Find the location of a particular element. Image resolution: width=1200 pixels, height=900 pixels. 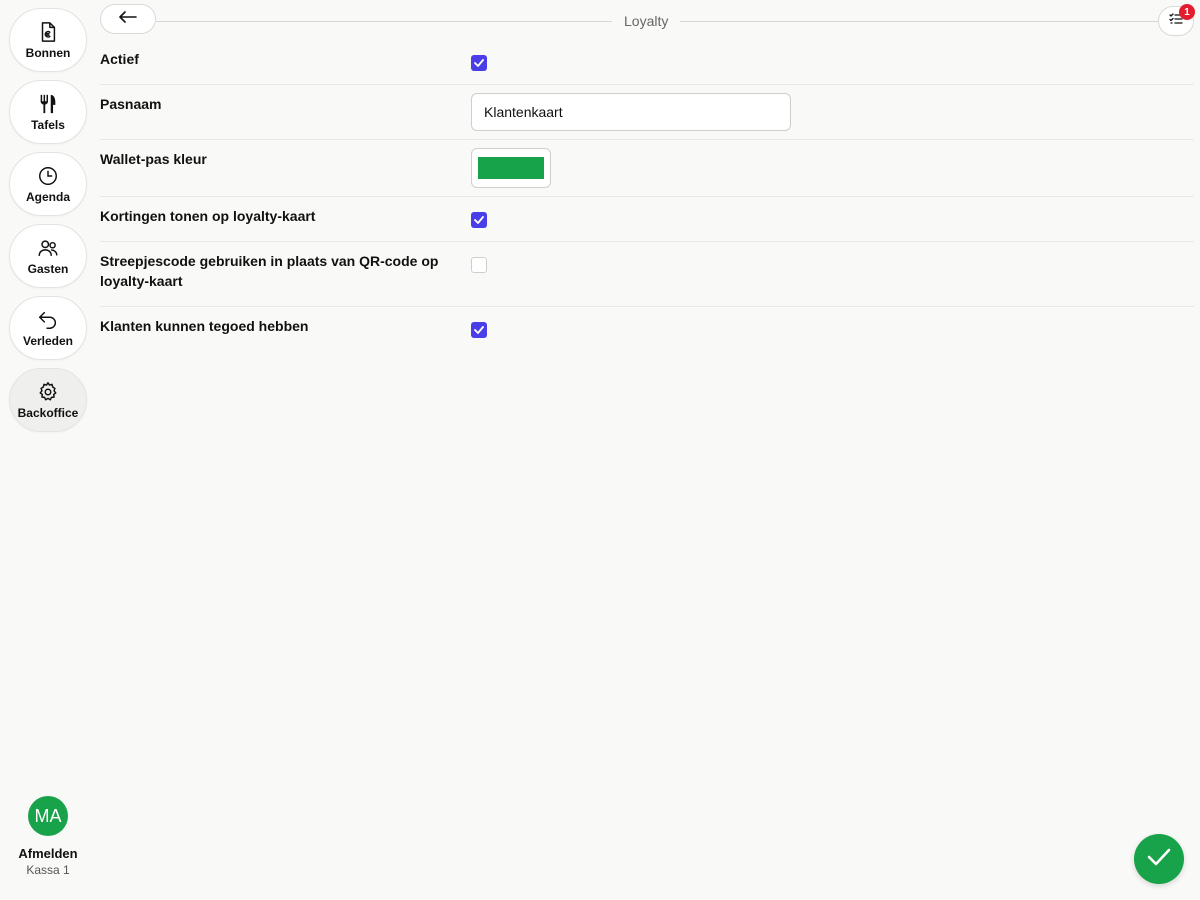

nav-gasten-label: Gasten is located at coordinates (48, 269).